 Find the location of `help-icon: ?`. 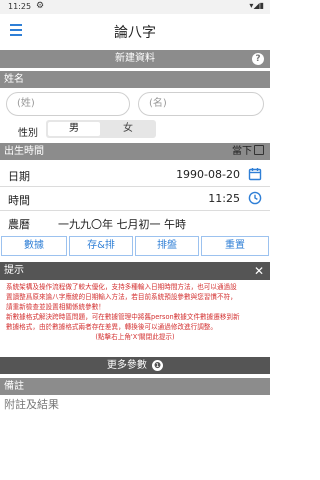

help-icon: ? is located at coordinates (258, 59).